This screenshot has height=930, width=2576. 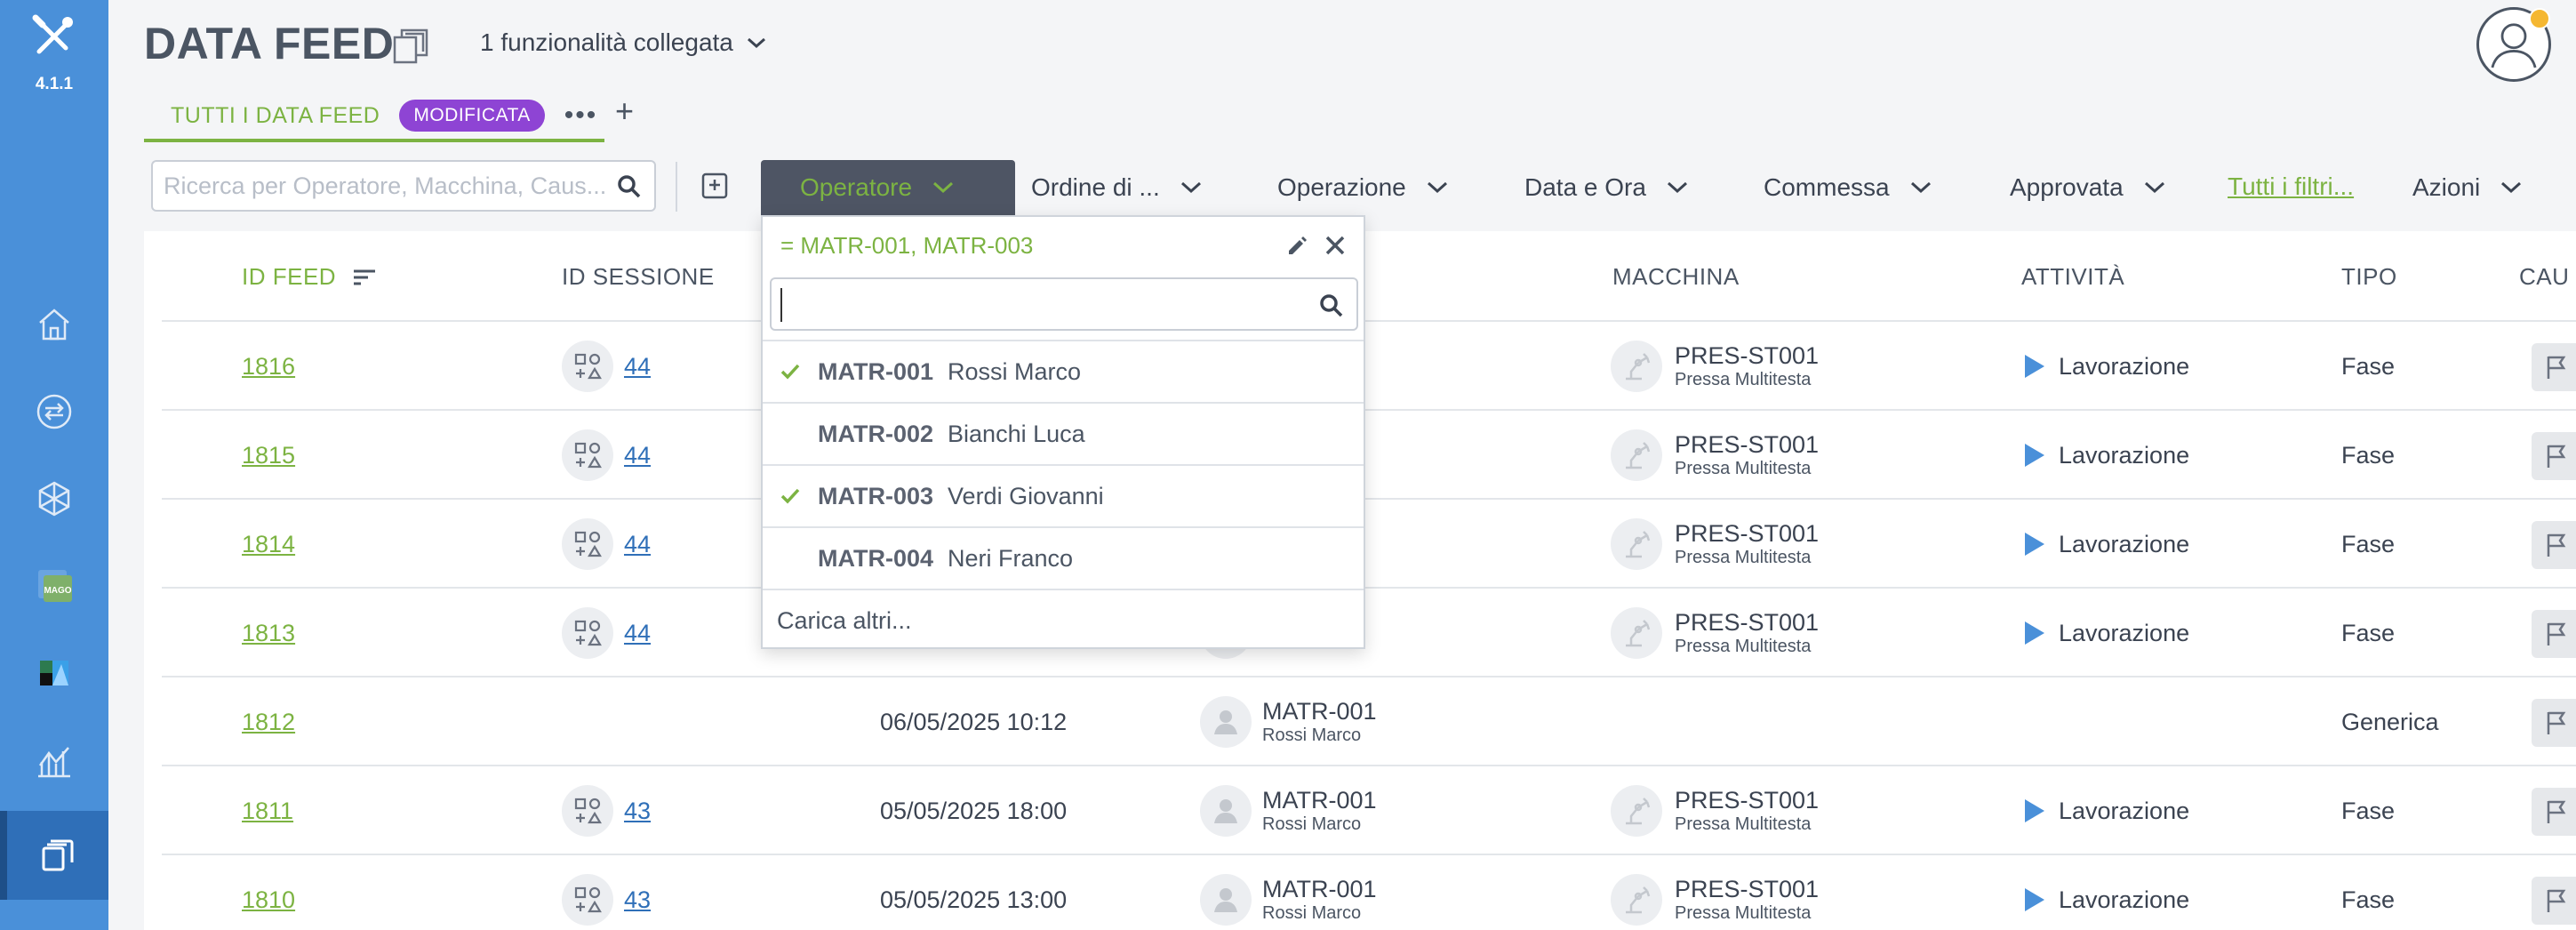 What do you see at coordinates (1063, 557) in the screenshot?
I see `operator-option: MATR-004 Neri Franco` at bounding box center [1063, 557].